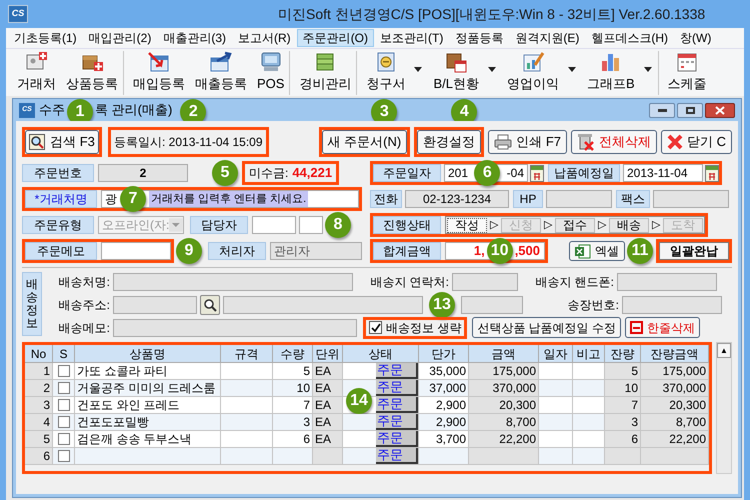 Image resolution: width=750 pixels, height=500 pixels. Describe the element at coordinates (467, 225) in the screenshot. I see `status-step: 작성` at that location.